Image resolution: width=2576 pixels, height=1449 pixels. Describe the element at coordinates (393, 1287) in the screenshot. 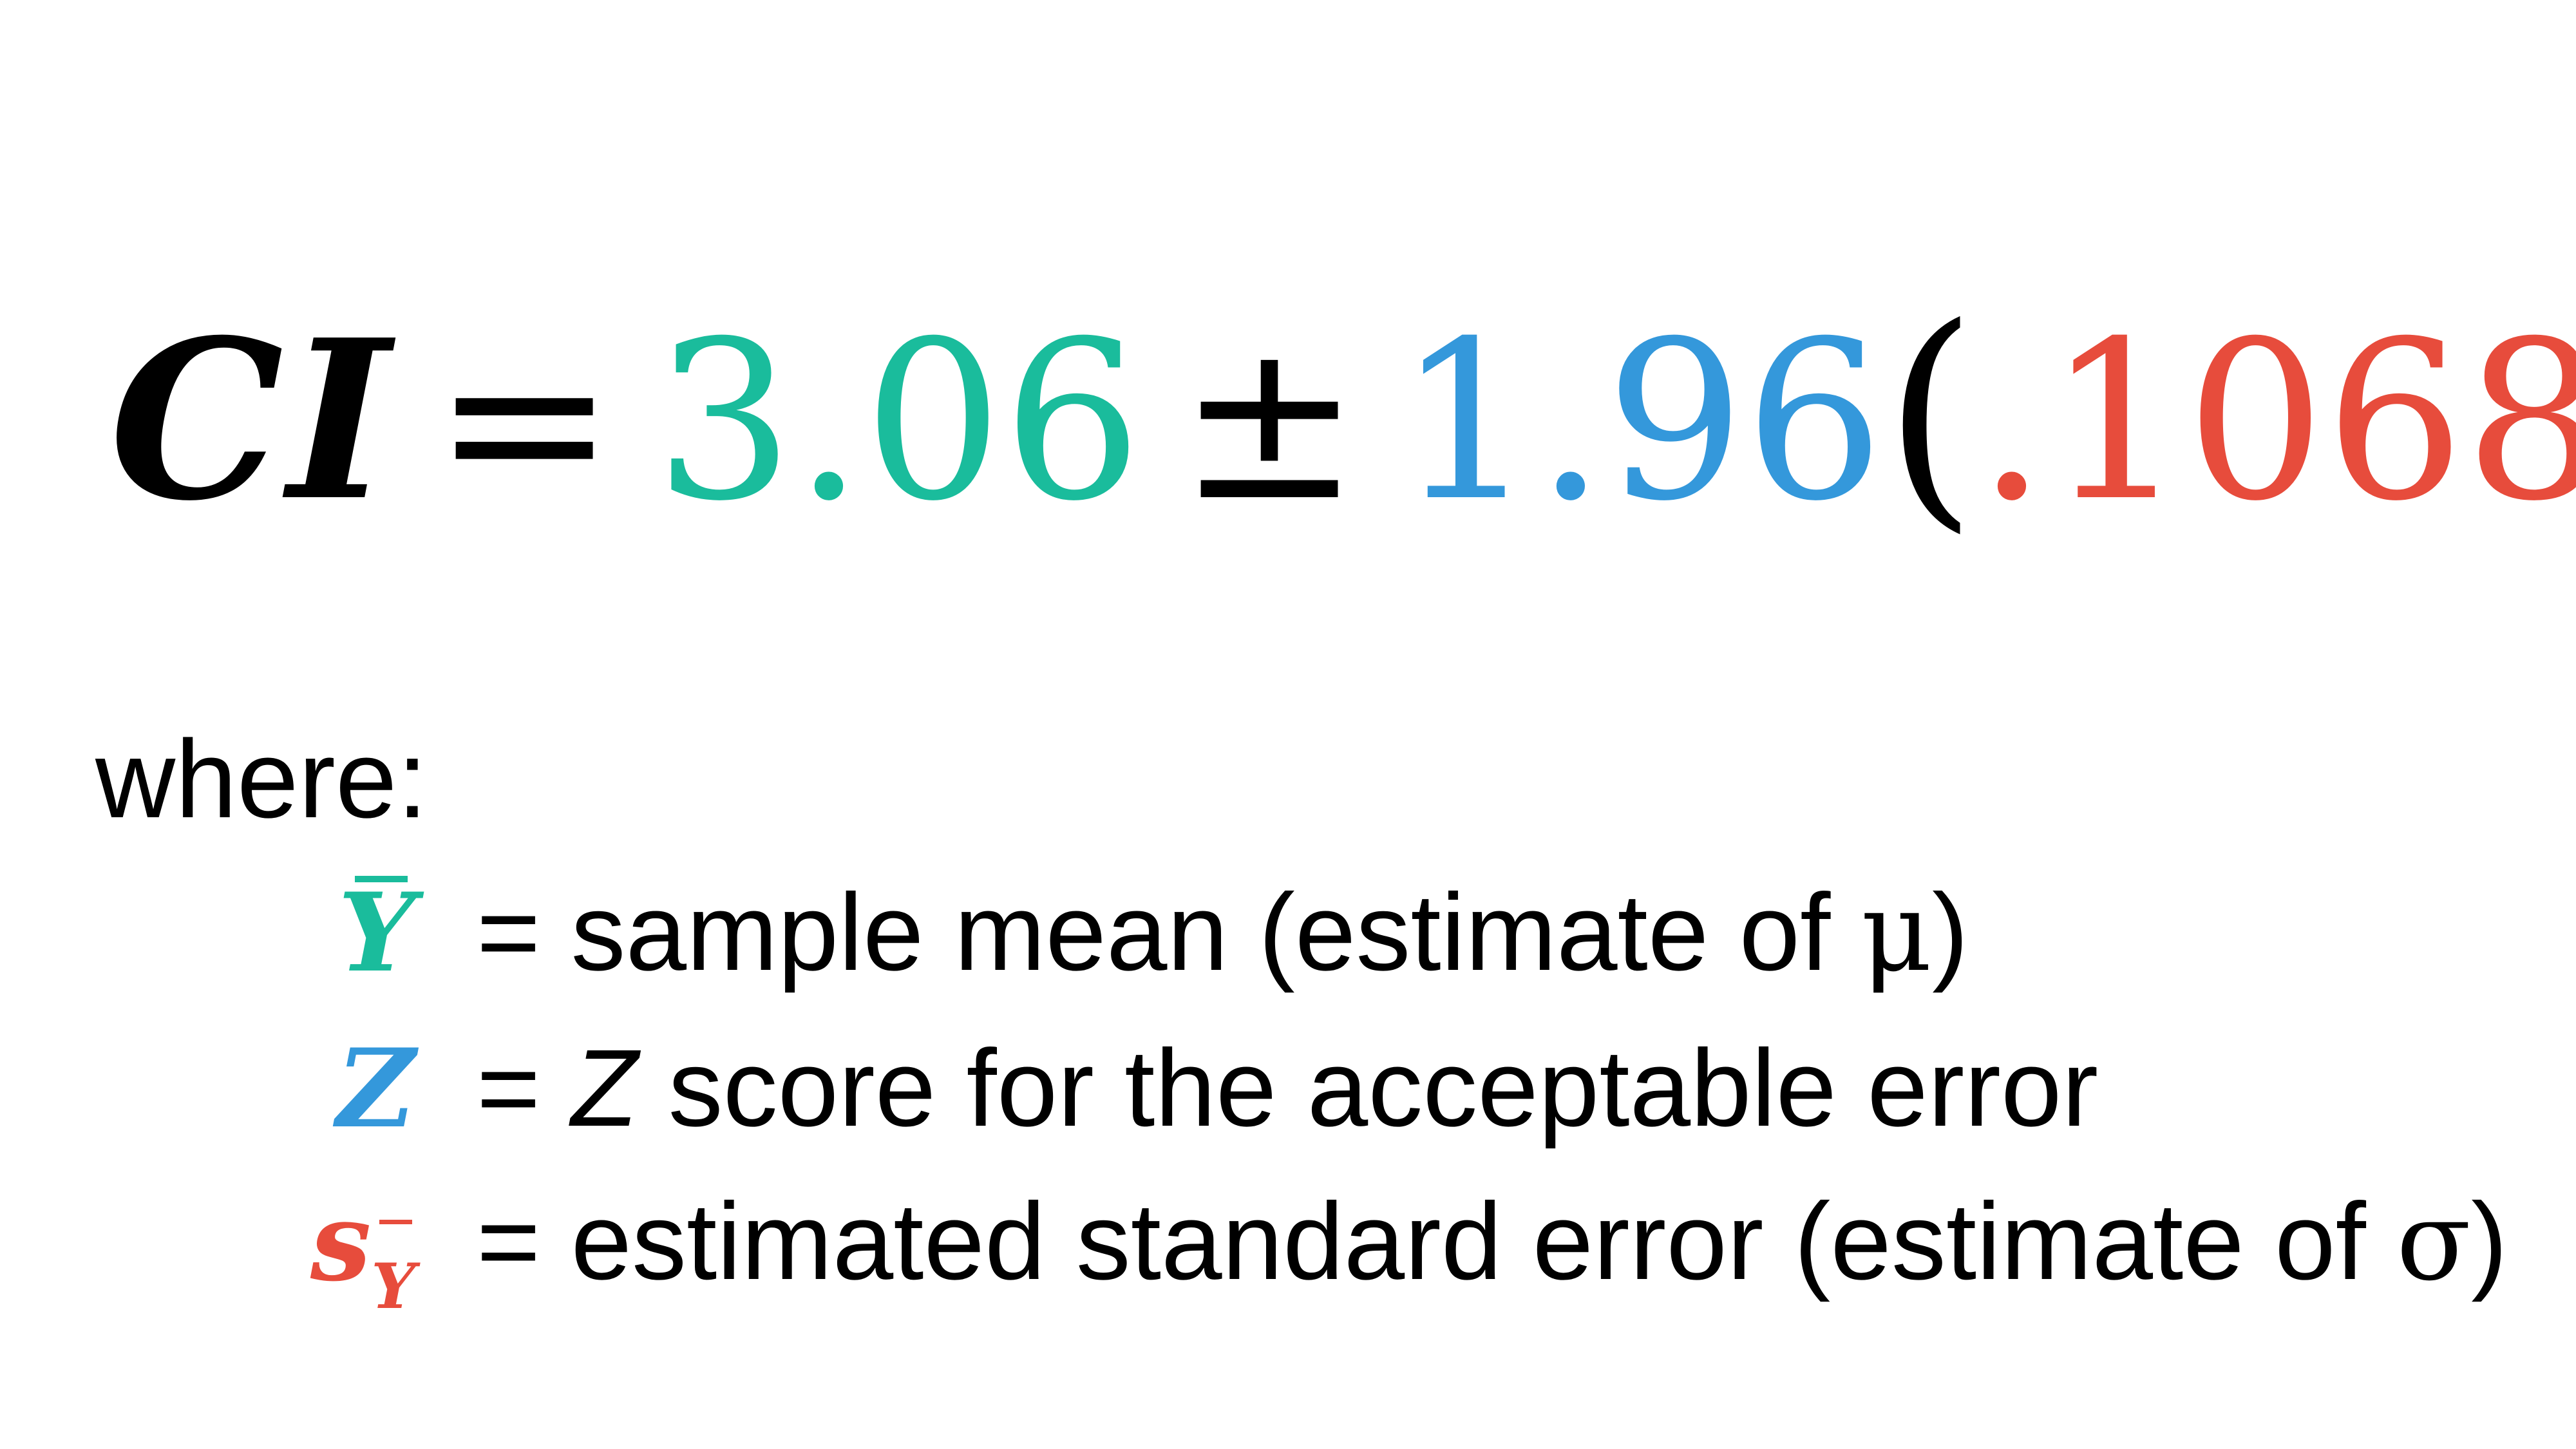

I see `y-bar-subscript: Y` at that location.